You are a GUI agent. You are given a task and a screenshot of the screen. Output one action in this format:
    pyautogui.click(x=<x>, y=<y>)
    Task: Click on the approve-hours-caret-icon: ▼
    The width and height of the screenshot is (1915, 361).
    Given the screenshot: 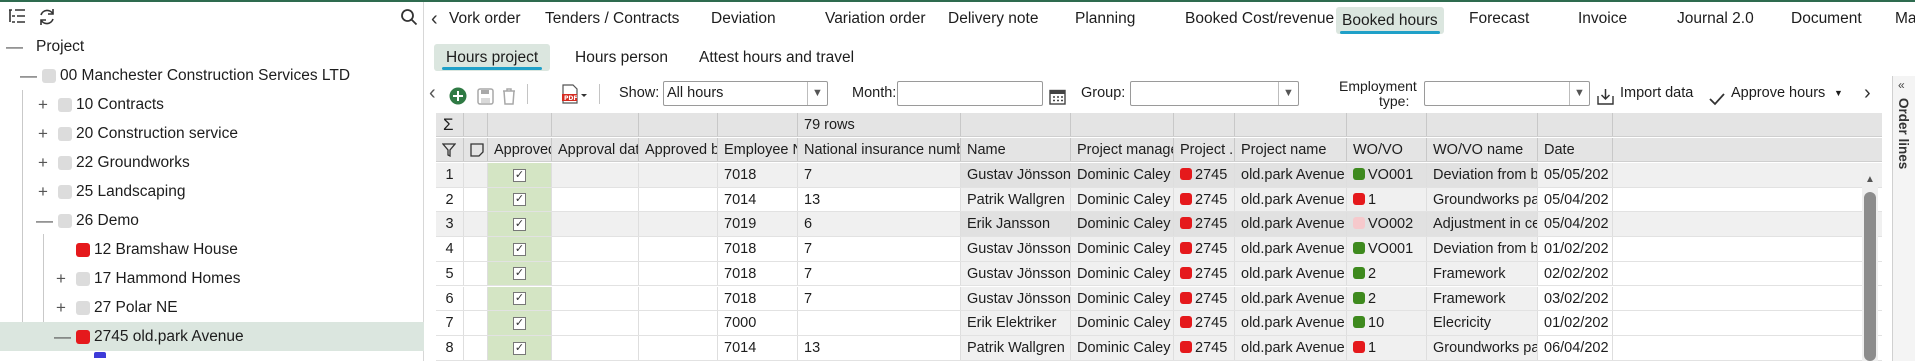 What is the action you would take?
    pyautogui.click(x=1838, y=93)
    